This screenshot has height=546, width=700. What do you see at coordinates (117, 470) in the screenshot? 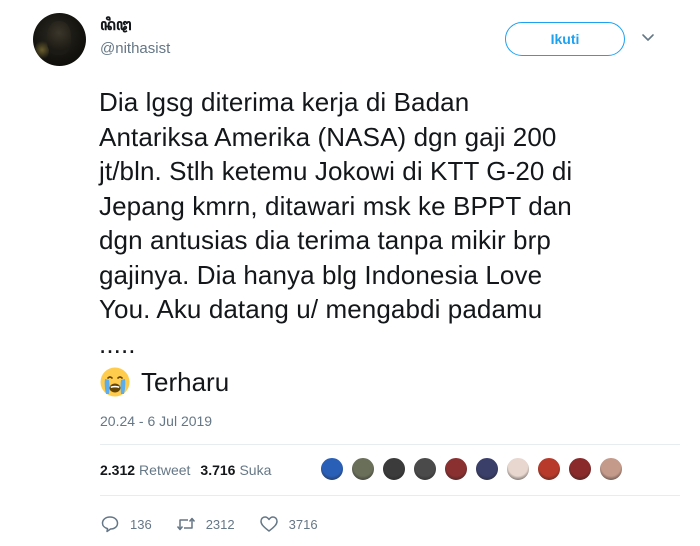
I see `retweet-stat-count: 2.312` at bounding box center [117, 470].